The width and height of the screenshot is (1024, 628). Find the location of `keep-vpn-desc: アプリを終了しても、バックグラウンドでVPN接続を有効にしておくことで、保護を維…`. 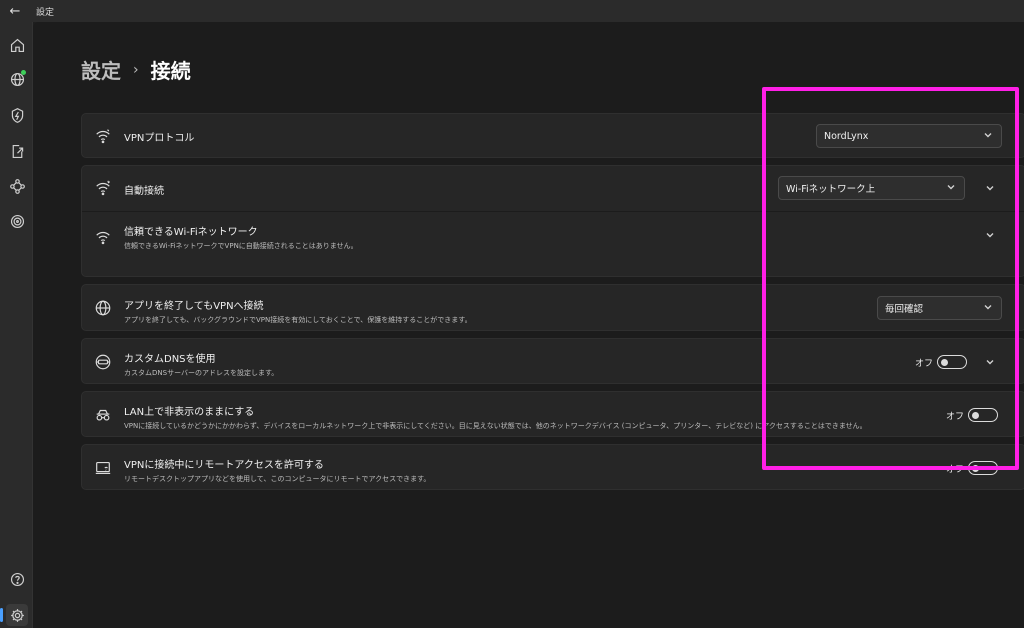

keep-vpn-desc: アプリを終了しても、バックグラウンドでVPN接続を有効にしておくことで、保護を維… is located at coordinates (298, 320).